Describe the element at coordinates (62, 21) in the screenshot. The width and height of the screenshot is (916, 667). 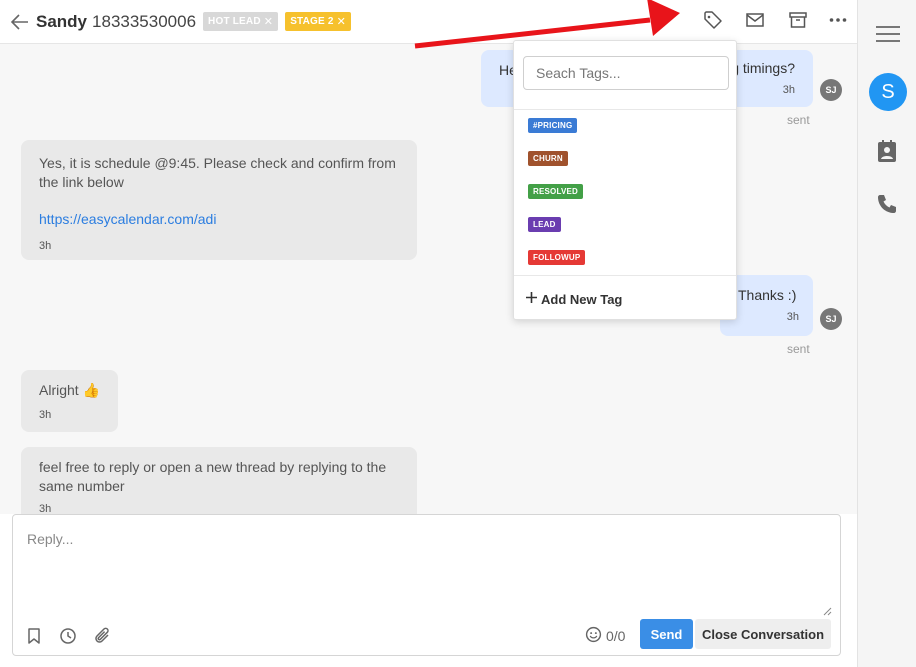
I see `contact-name: Sandy` at that location.